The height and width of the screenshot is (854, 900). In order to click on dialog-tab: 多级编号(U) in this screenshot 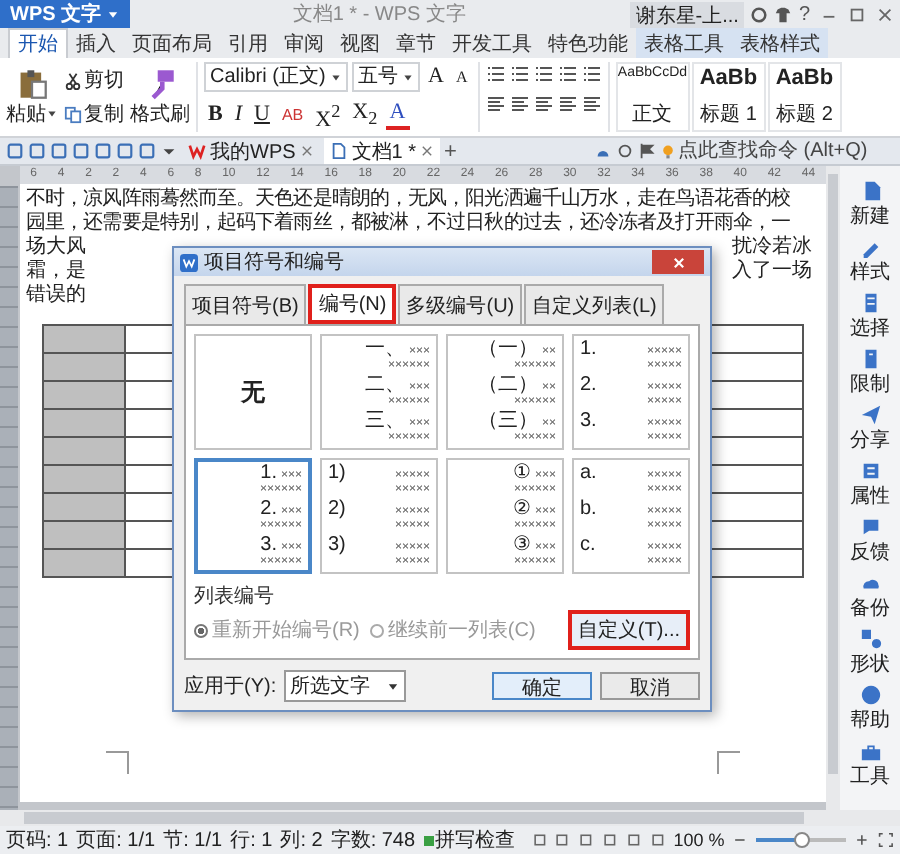, I will do `click(460, 304)`.